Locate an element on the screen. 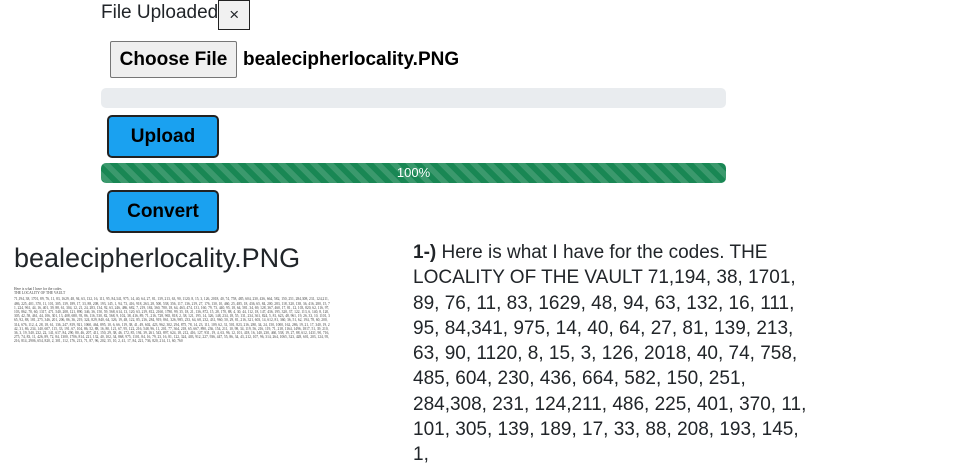  upload-status-alert: File Uploaded × is located at coordinates (176, 16).